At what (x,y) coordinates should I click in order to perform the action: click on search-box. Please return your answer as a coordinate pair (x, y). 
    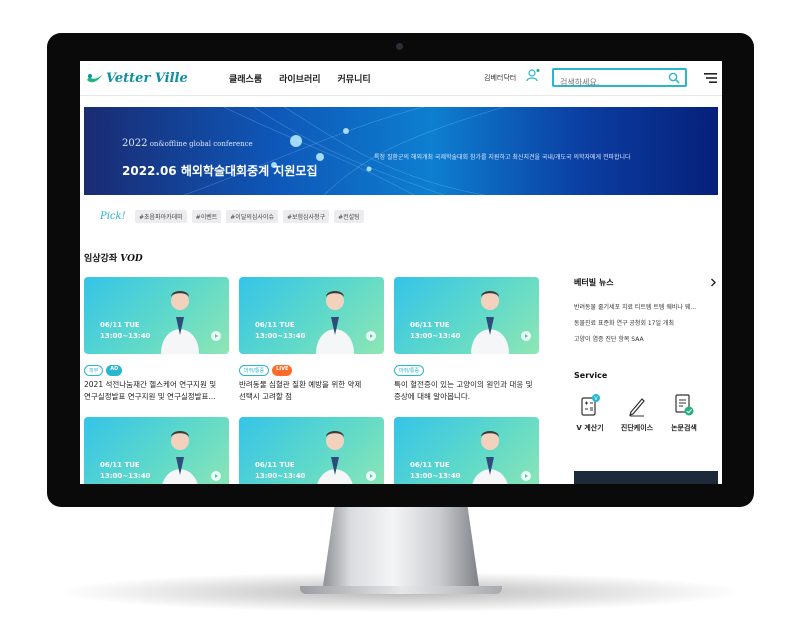
    Looking at the image, I should click on (619, 77).